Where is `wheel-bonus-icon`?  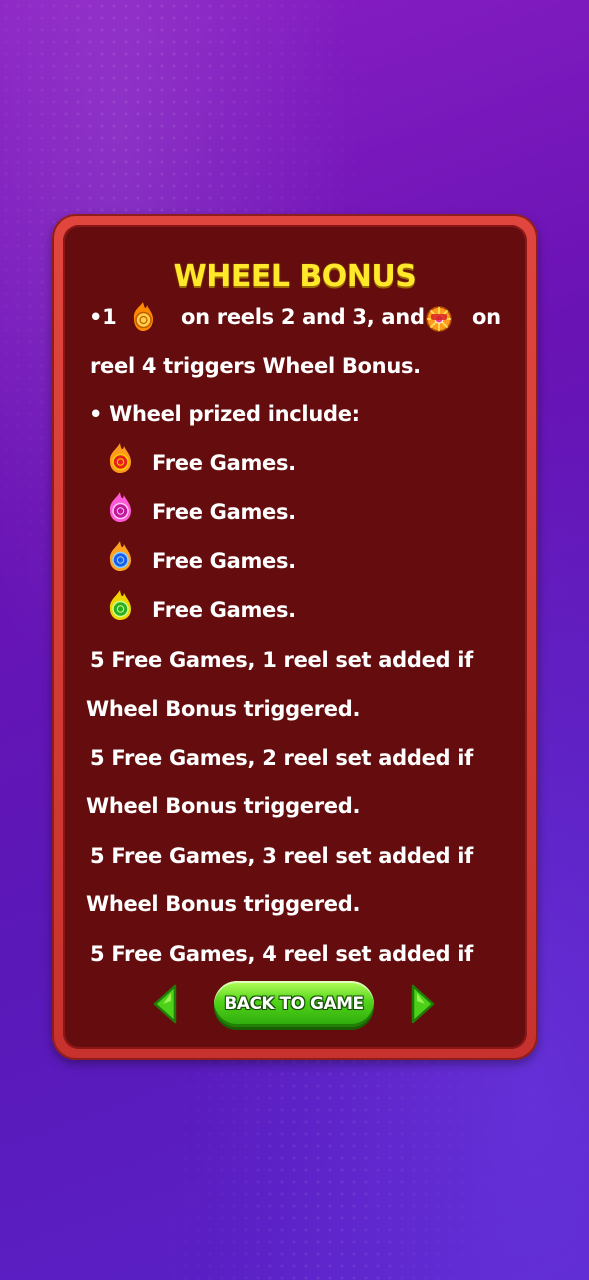 wheel-bonus-icon is located at coordinates (439, 319).